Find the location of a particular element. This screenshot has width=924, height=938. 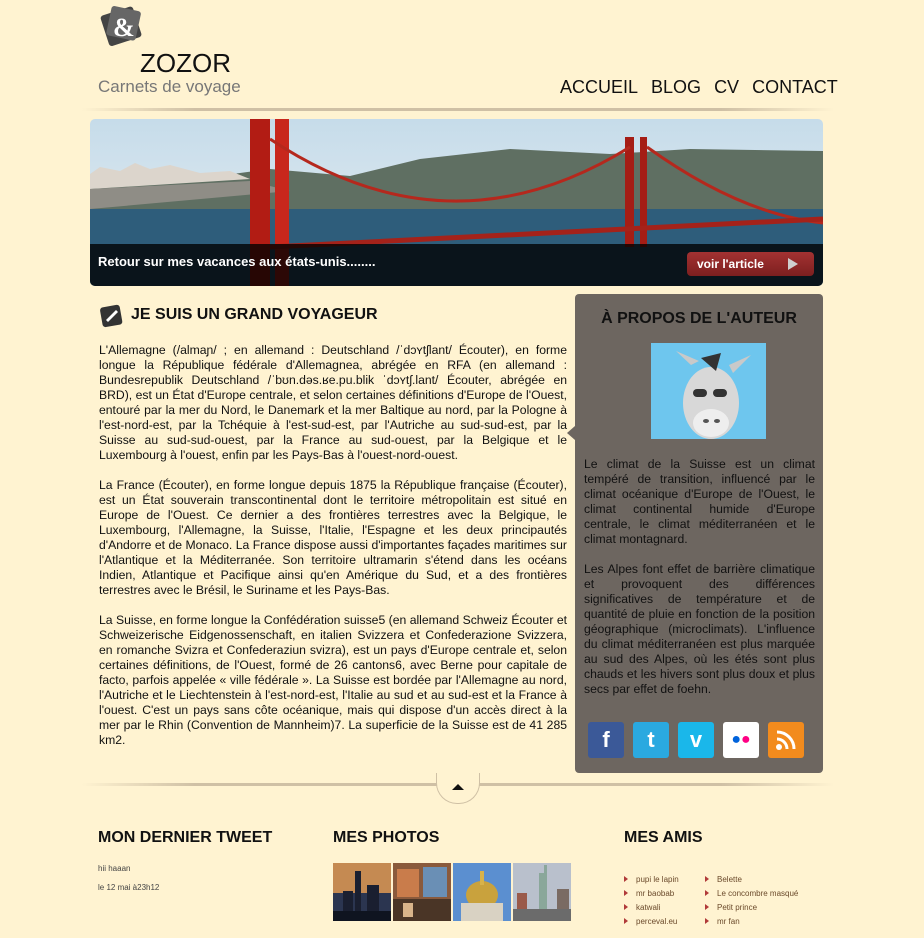

photos-title: MES PHOTOS is located at coordinates (386, 837).